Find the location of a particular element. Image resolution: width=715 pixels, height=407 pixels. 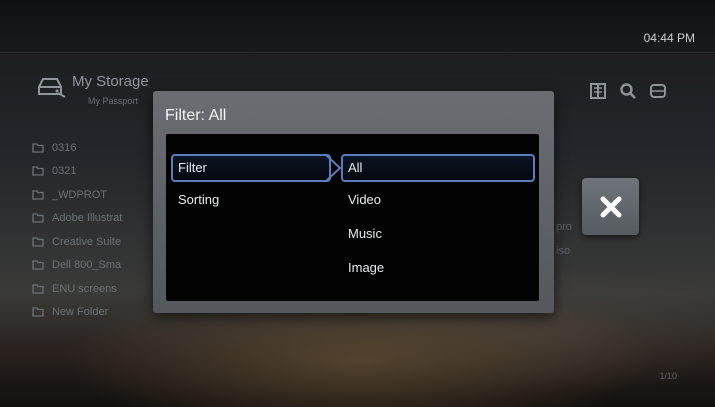

clock: 04:44 PM is located at coordinates (669, 38).